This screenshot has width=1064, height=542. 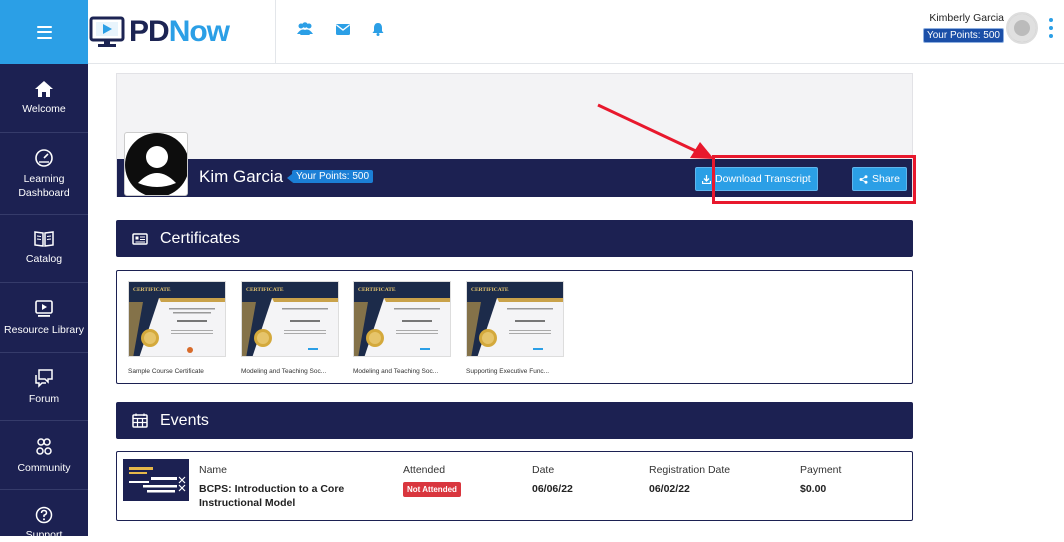 What do you see at coordinates (44, 399) in the screenshot?
I see `sidebar-item-label: Forum` at bounding box center [44, 399].